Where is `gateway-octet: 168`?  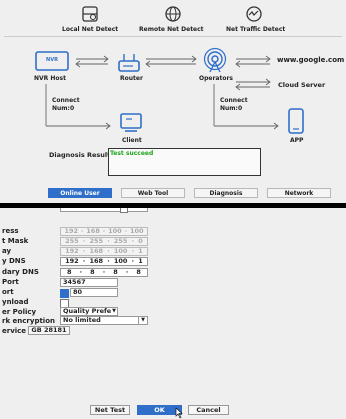 gateway-octet: 168 is located at coordinates (96, 251).